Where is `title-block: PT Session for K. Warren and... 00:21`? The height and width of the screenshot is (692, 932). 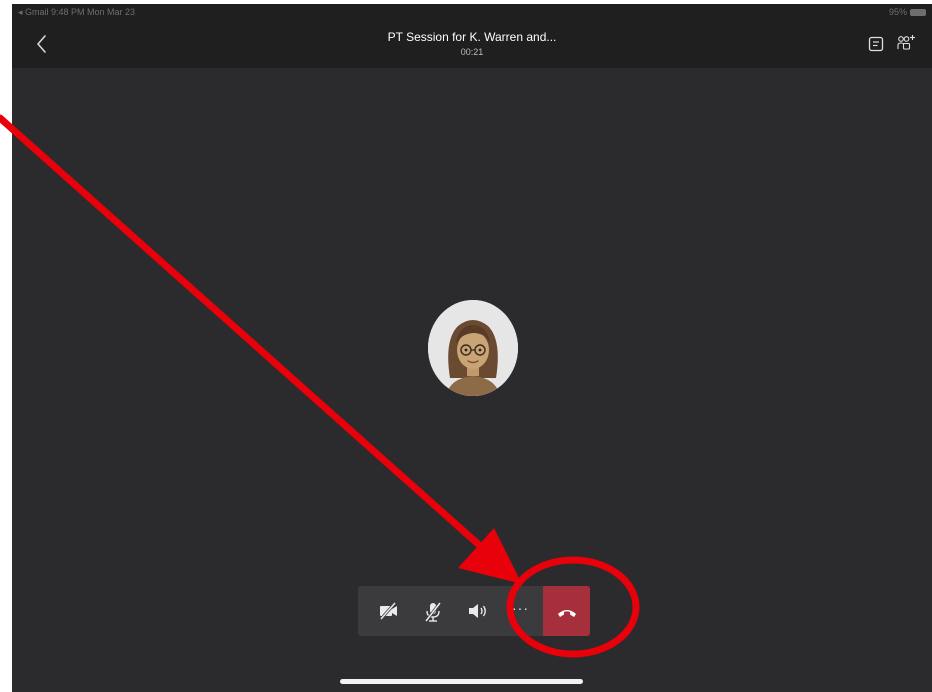
title-block: PT Session for K. Warren and... 00:21 is located at coordinates (472, 43).